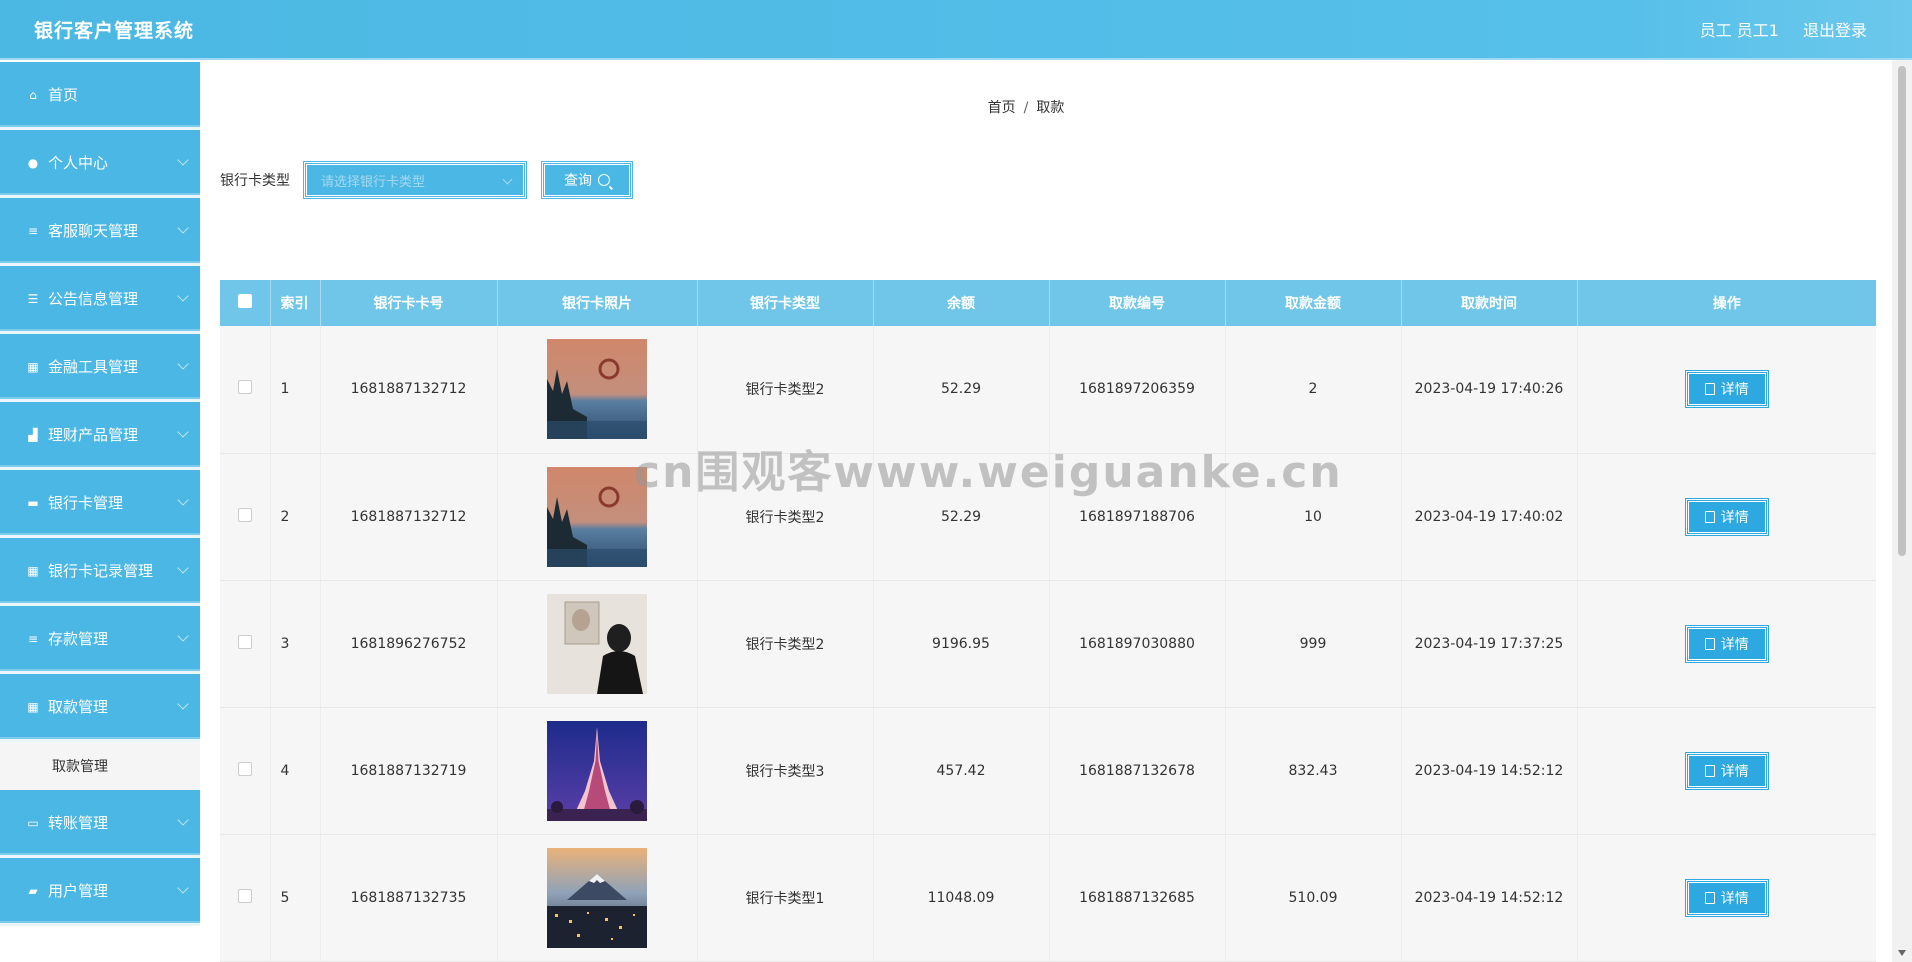 The width and height of the screenshot is (1912, 962). Describe the element at coordinates (956, 30) in the screenshot. I see `top-header: 银行客户管理系统 员工 员工1 退出登录` at that location.